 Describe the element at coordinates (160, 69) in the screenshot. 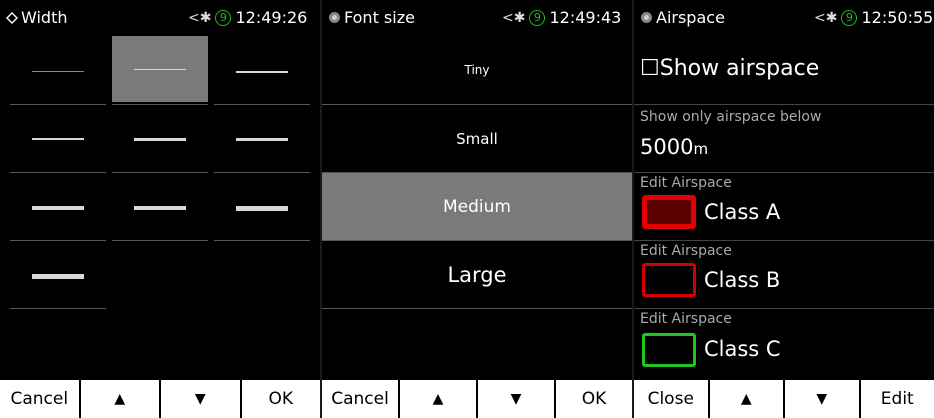

I see `width-option-selected` at that location.